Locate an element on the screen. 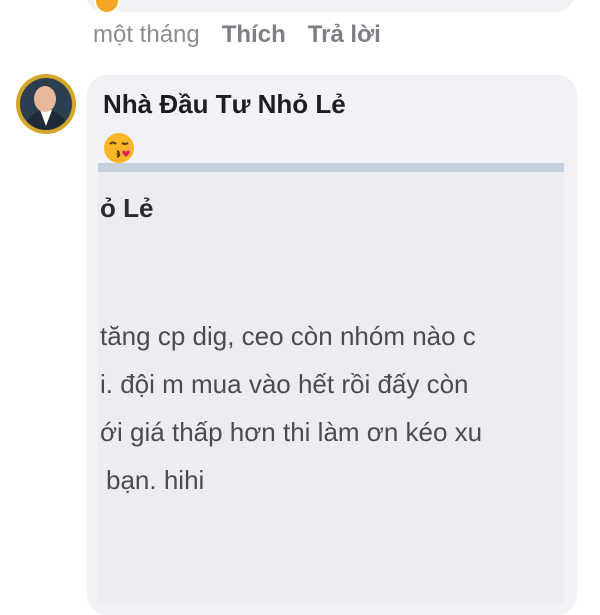 Image resolution: width=600 pixels, height=615 pixels. comment-timestamp: một tháng is located at coordinates (146, 34).